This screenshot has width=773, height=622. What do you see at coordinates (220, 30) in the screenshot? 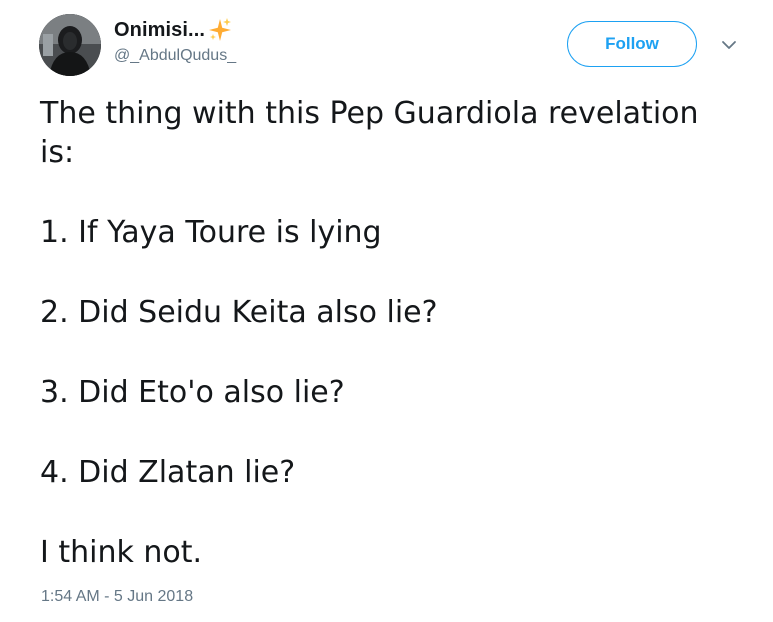
I see `sparkles-icon` at bounding box center [220, 30].